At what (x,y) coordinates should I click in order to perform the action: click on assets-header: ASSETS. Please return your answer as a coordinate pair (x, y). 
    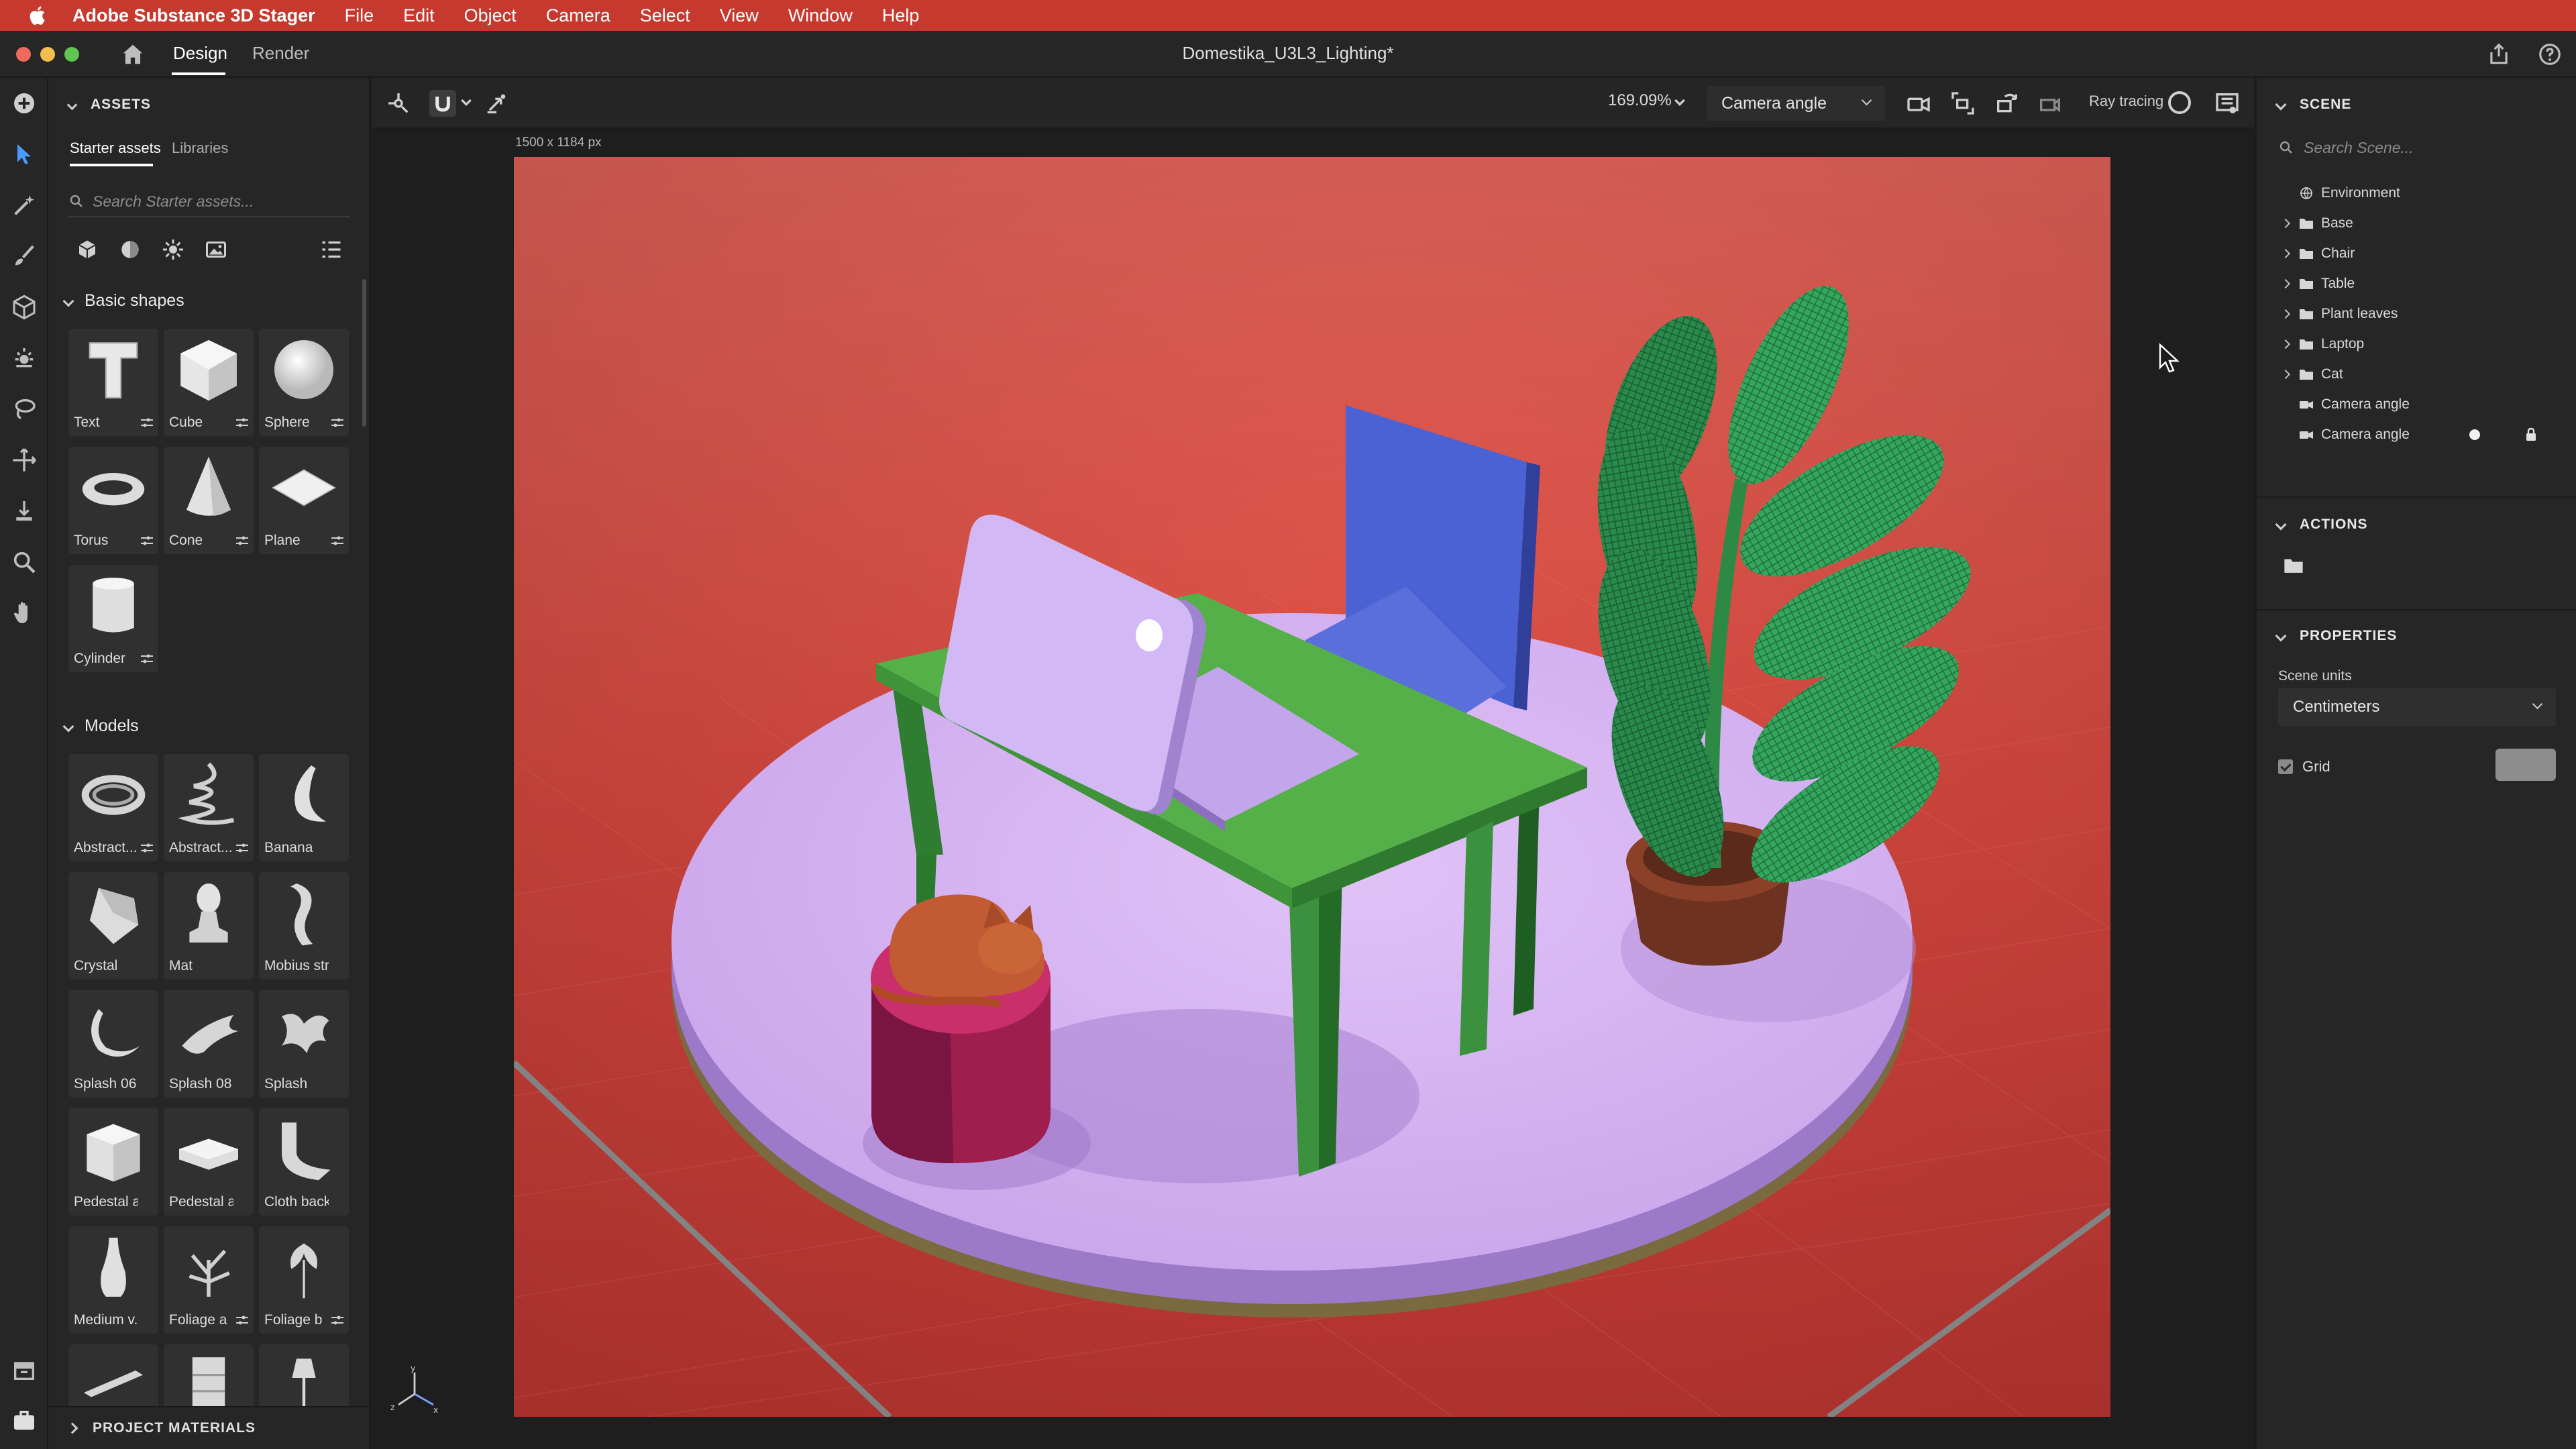
    Looking at the image, I should click on (108, 105).